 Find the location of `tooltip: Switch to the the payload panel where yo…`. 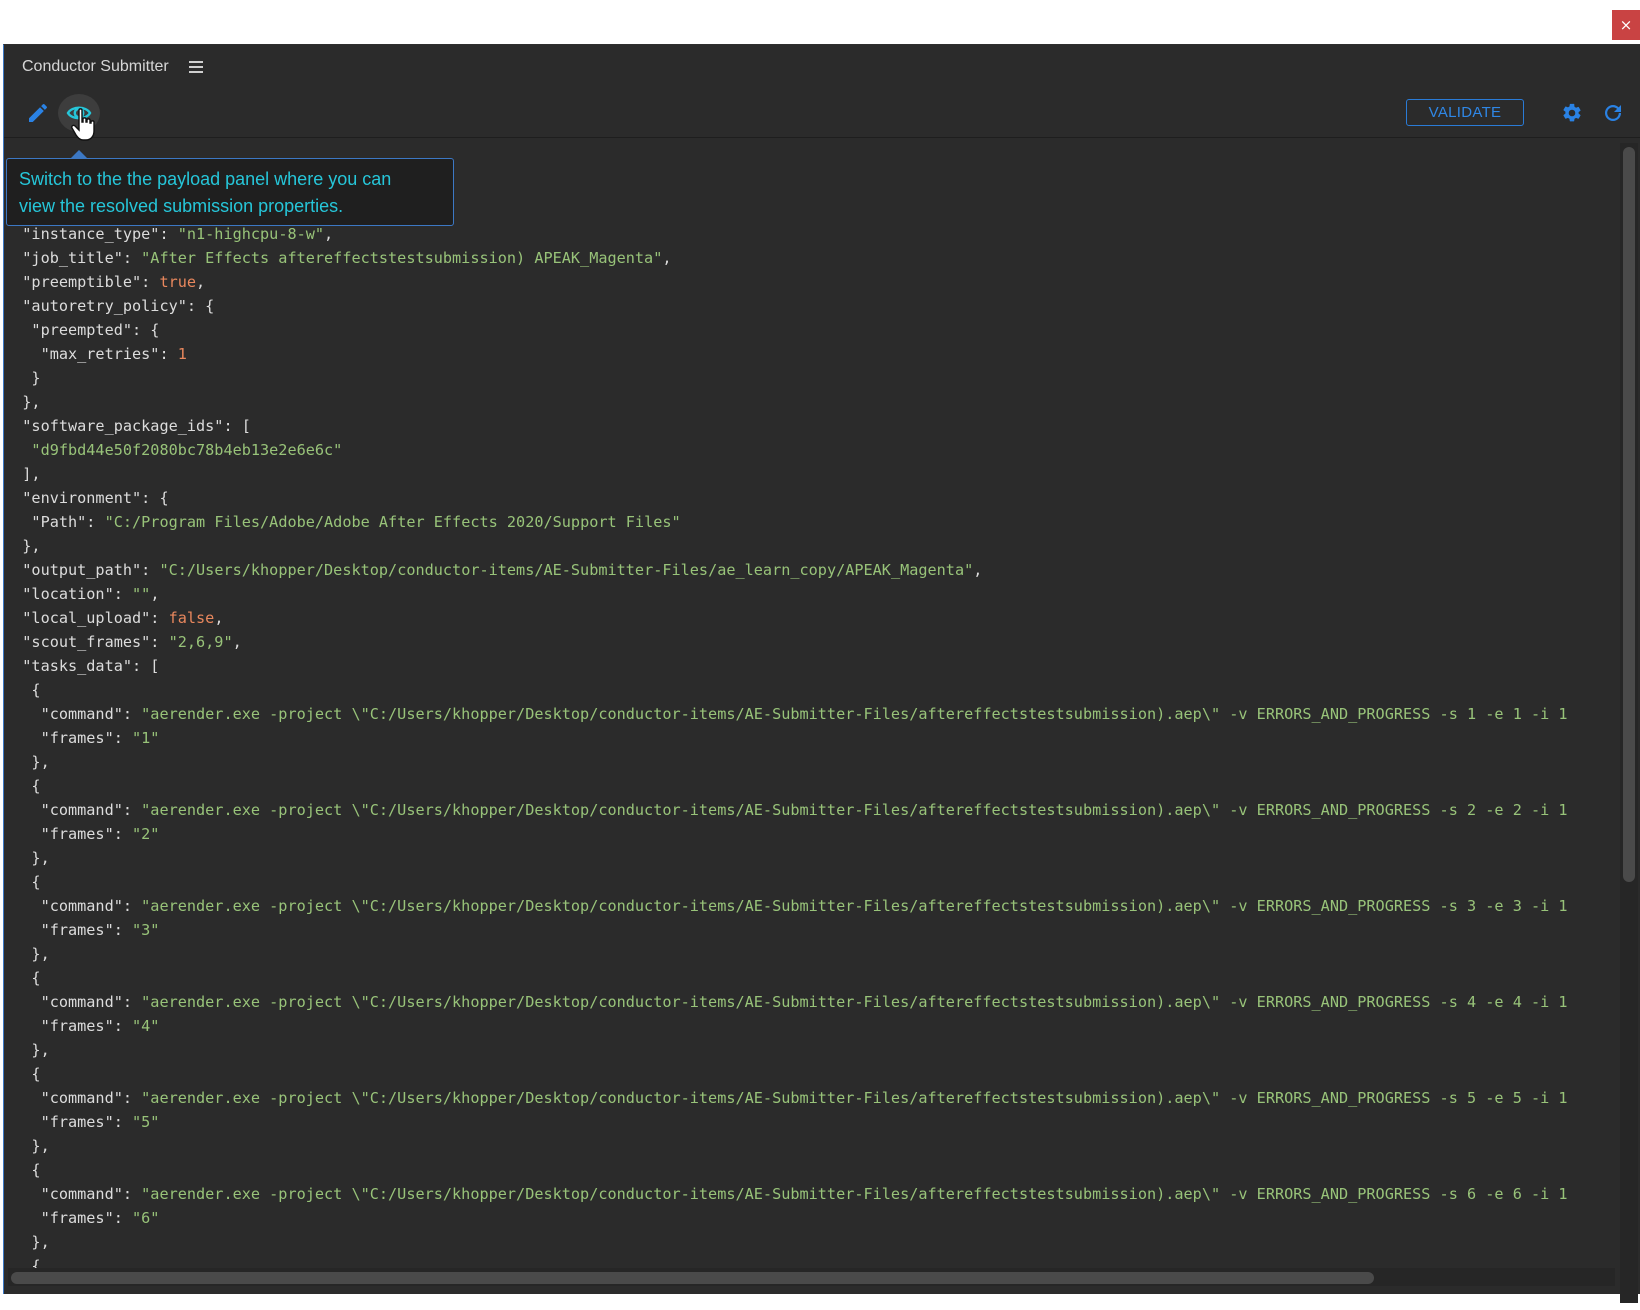

tooltip: Switch to the the payload panel where yo… is located at coordinates (230, 192).